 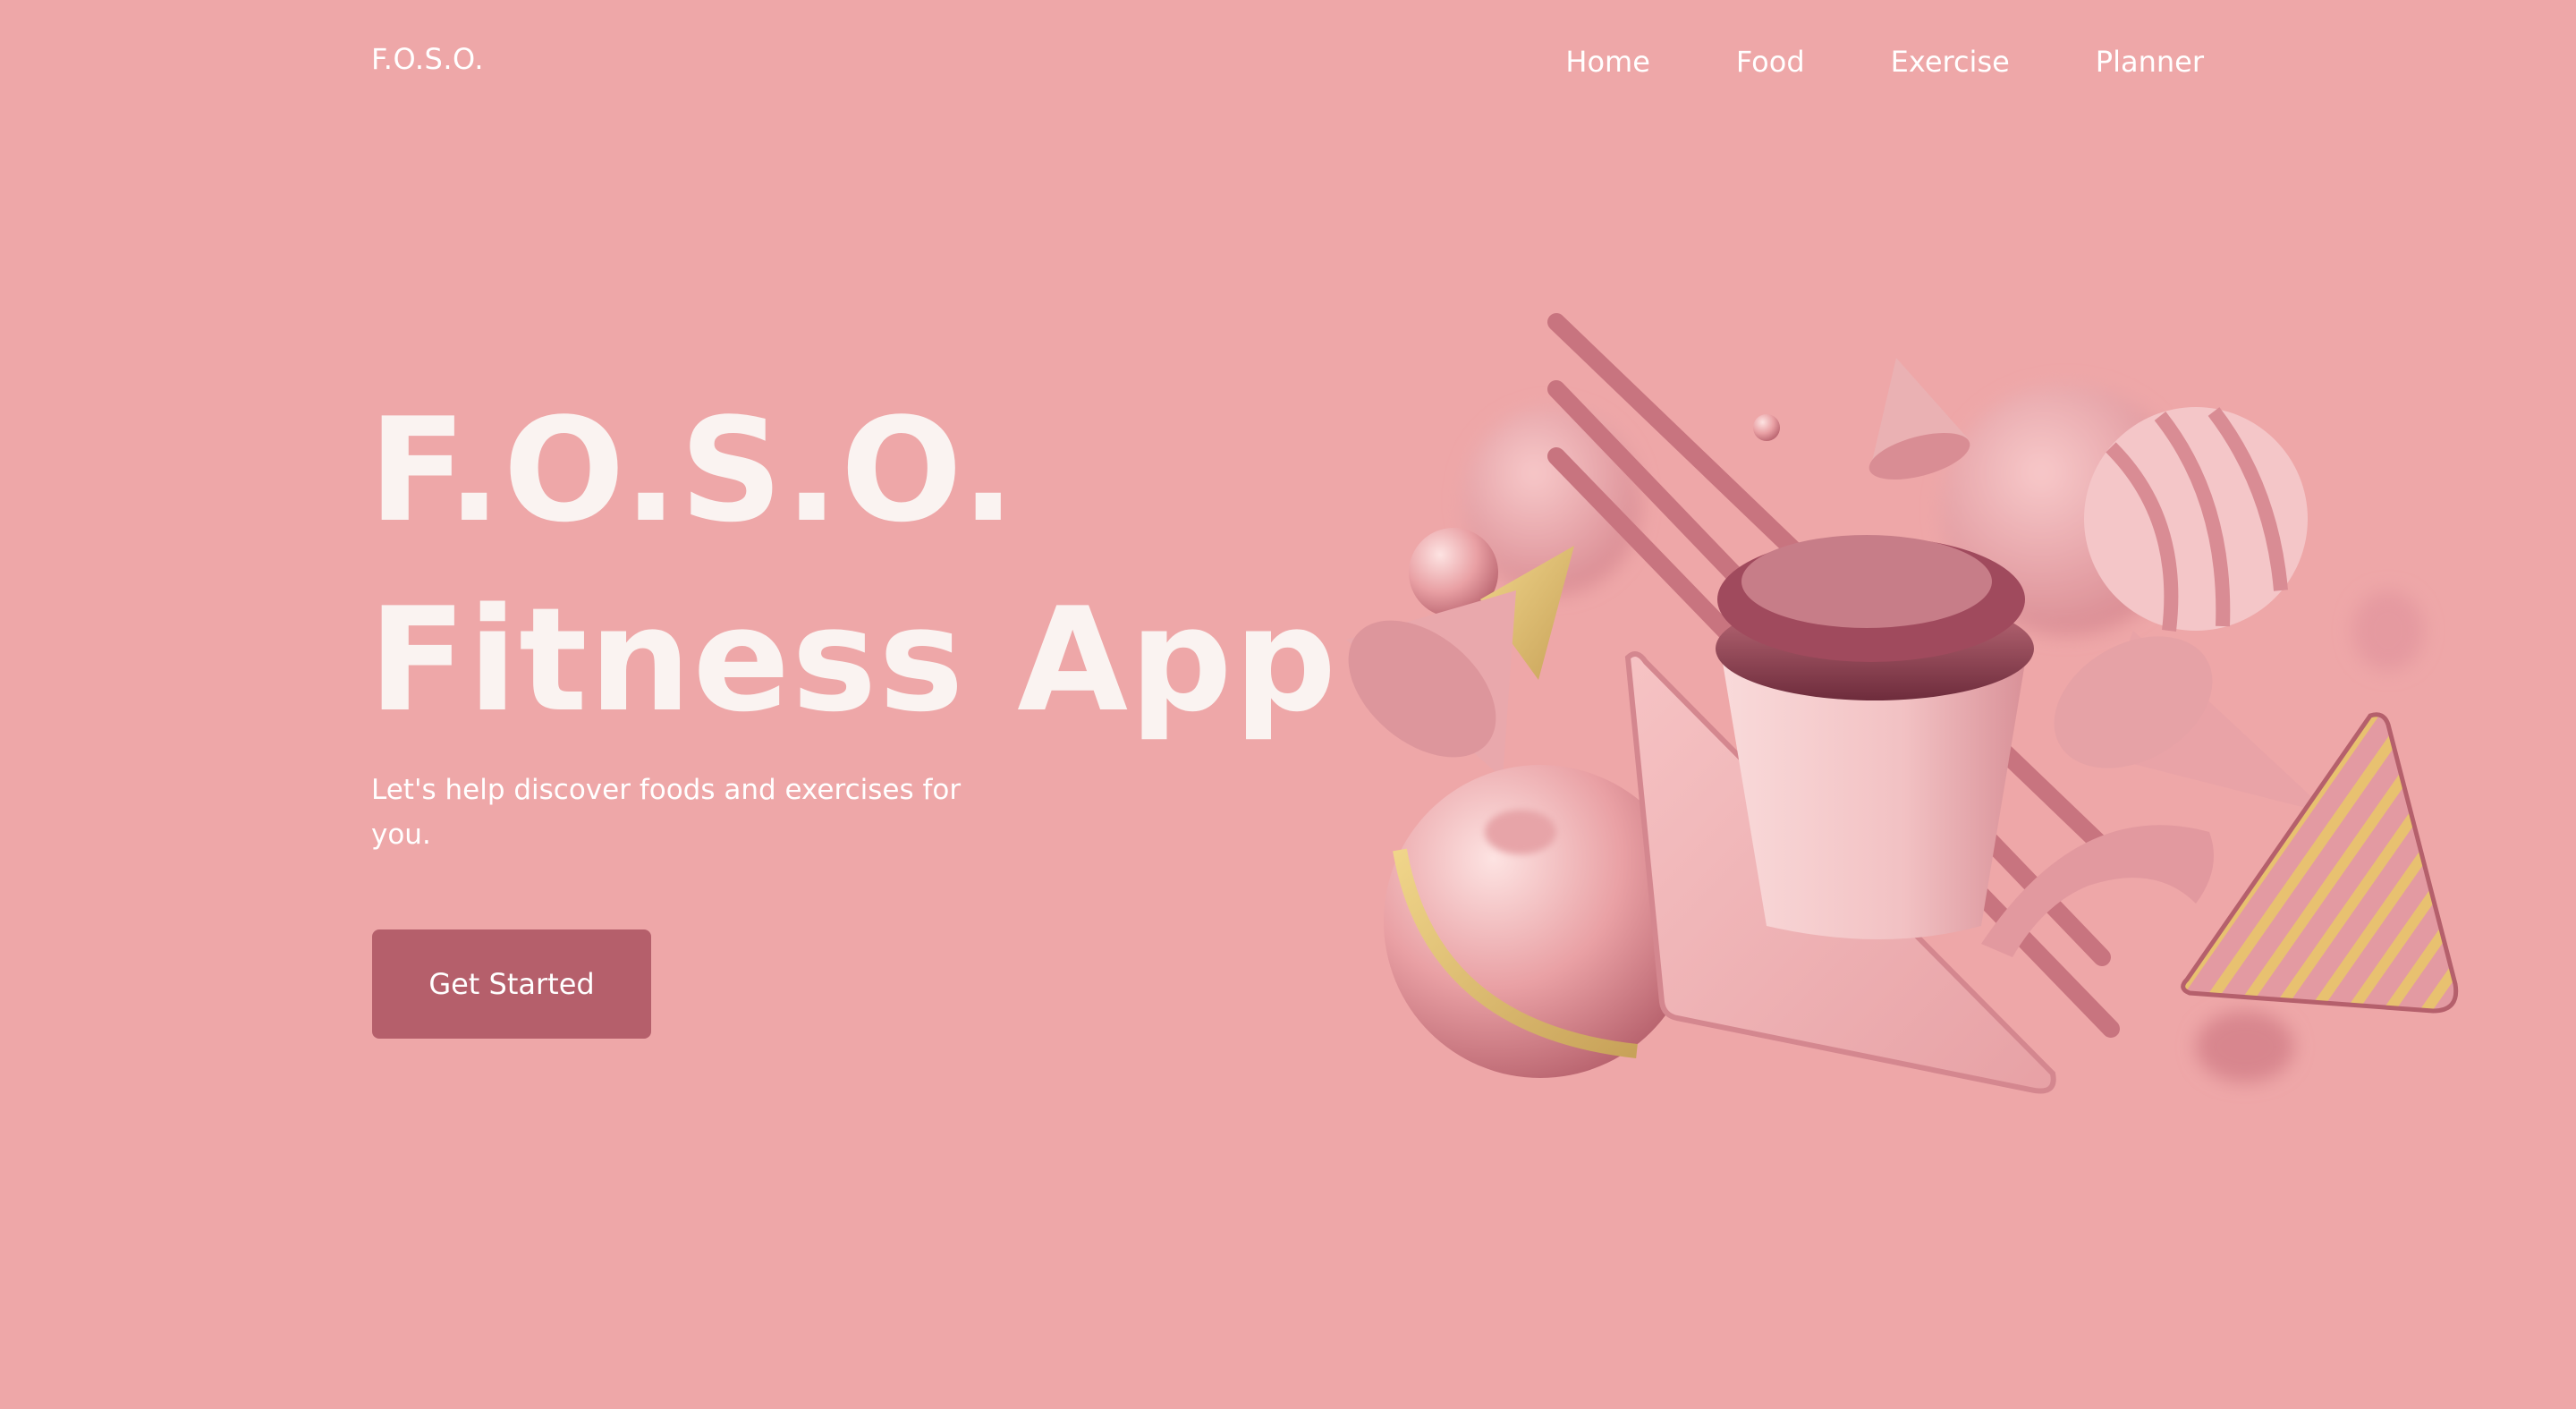 I want to click on small-sphere, so click(x=1766, y=428).